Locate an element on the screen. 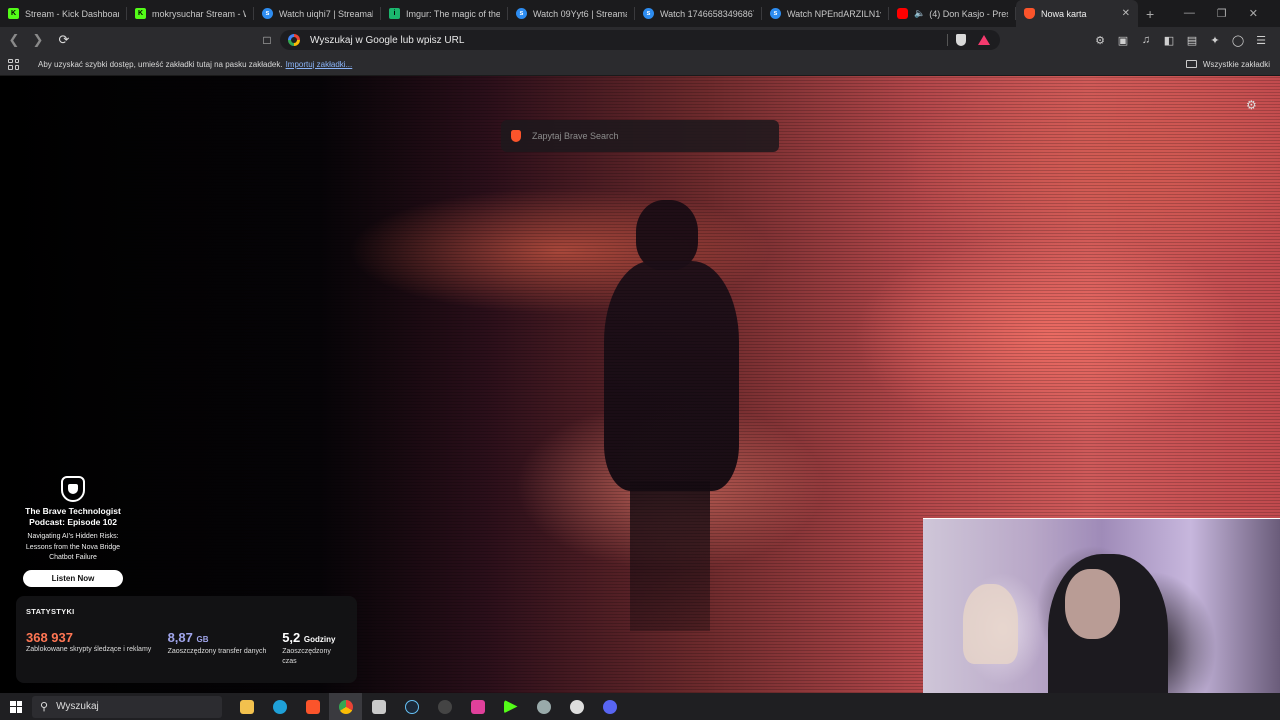 Image resolution: width=1280 pixels, height=720 pixels. tab-label: Watch 1746658349686738 is located at coordinates (707, 13).